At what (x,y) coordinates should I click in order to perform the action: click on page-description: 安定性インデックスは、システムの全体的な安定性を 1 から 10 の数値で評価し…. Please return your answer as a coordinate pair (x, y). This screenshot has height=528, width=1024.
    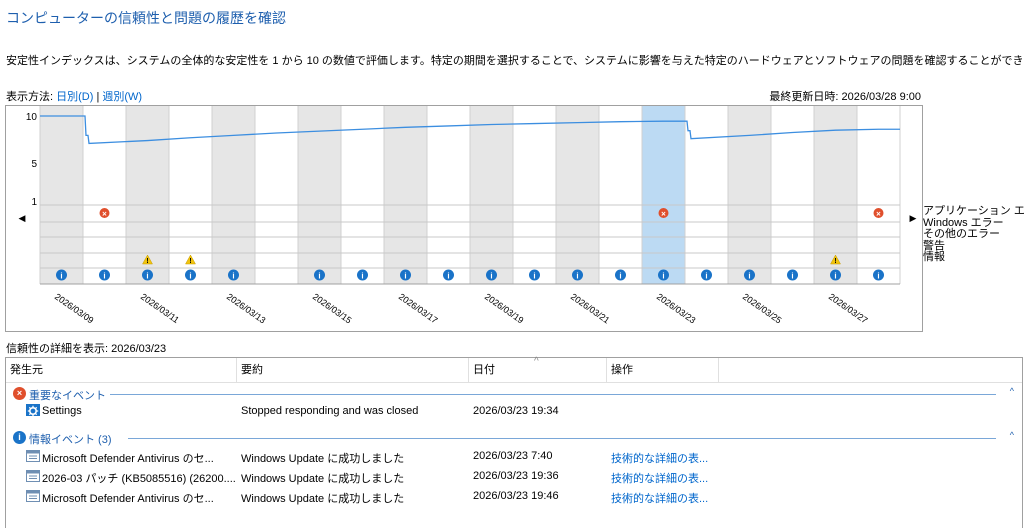
    Looking at the image, I should click on (515, 61).